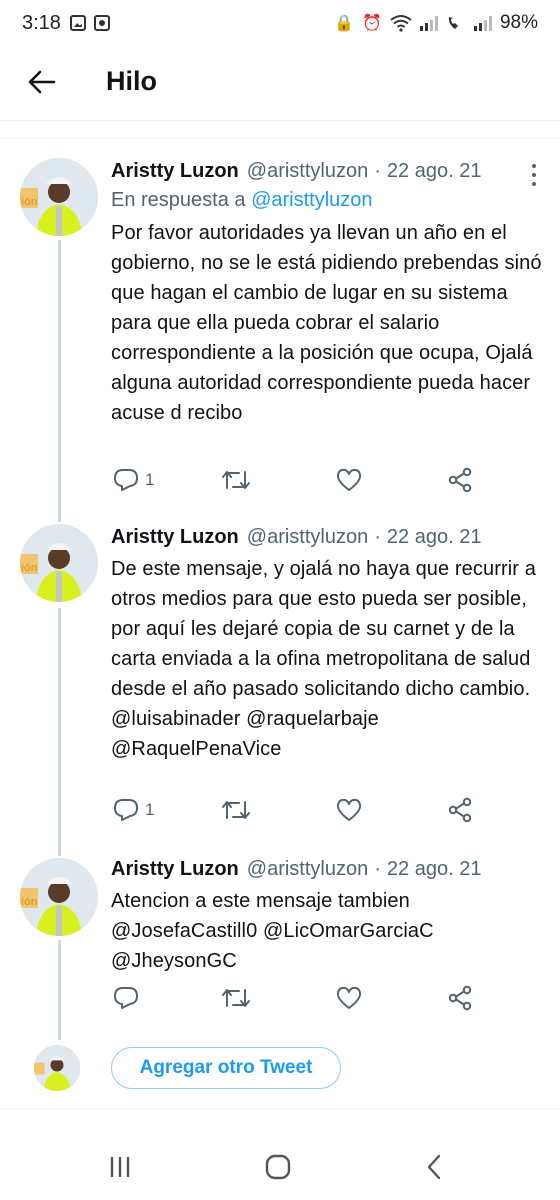 This screenshot has width=560, height=1200. Describe the element at coordinates (78, 23) in the screenshot. I see `gallery-notification-icon` at that location.